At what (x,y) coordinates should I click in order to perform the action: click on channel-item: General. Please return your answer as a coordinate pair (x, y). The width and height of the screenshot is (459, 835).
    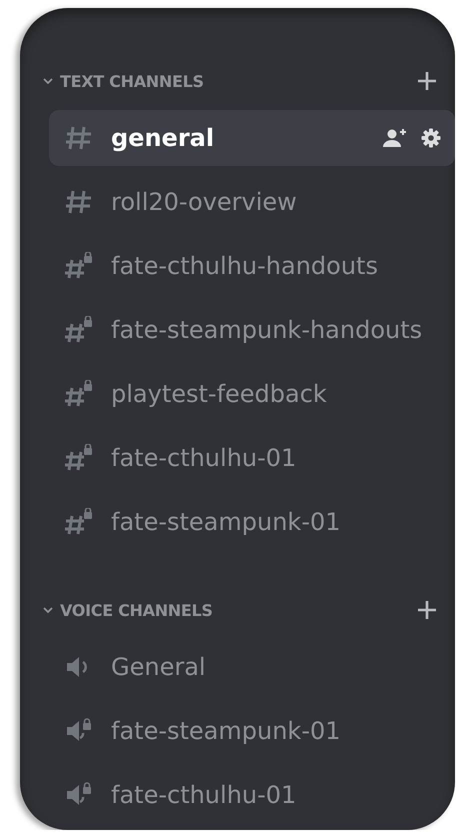
    Looking at the image, I should click on (252, 667).